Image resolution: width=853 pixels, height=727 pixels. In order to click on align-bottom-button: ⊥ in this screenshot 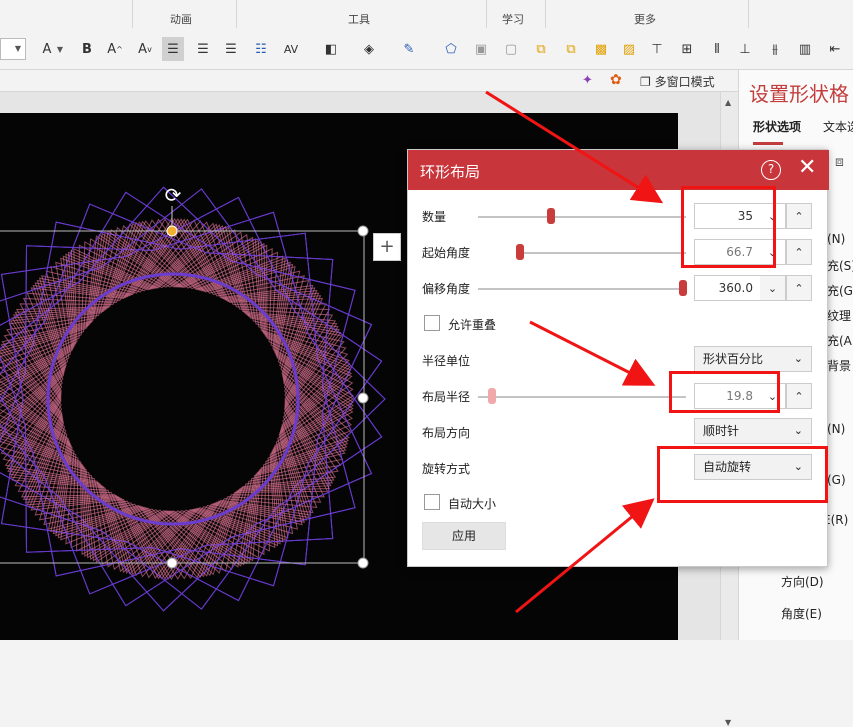, I will do `click(745, 49)`.